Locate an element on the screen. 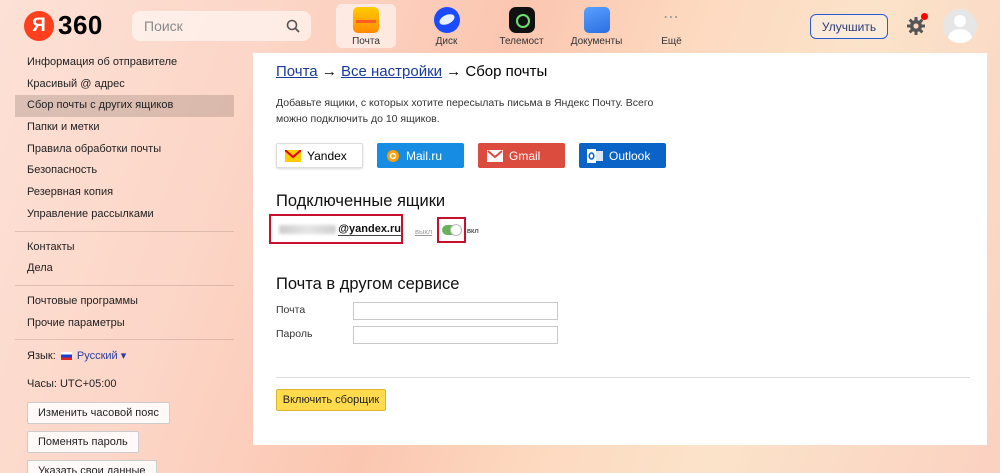 The image size is (1000, 473). service-label: Почта is located at coordinates (366, 41).